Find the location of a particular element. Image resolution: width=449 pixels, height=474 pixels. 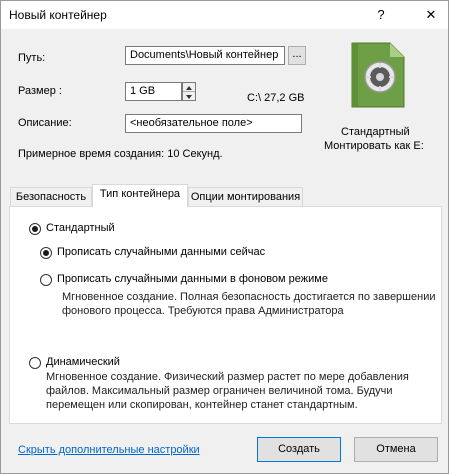

path-value: Documents\Новый контейнер is located at coordinates (204, 55).